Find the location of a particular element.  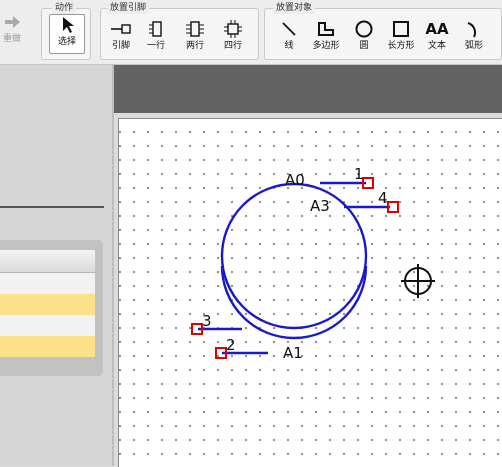

two-row-tool-button: 两行 is located at coordinates (195, 38).